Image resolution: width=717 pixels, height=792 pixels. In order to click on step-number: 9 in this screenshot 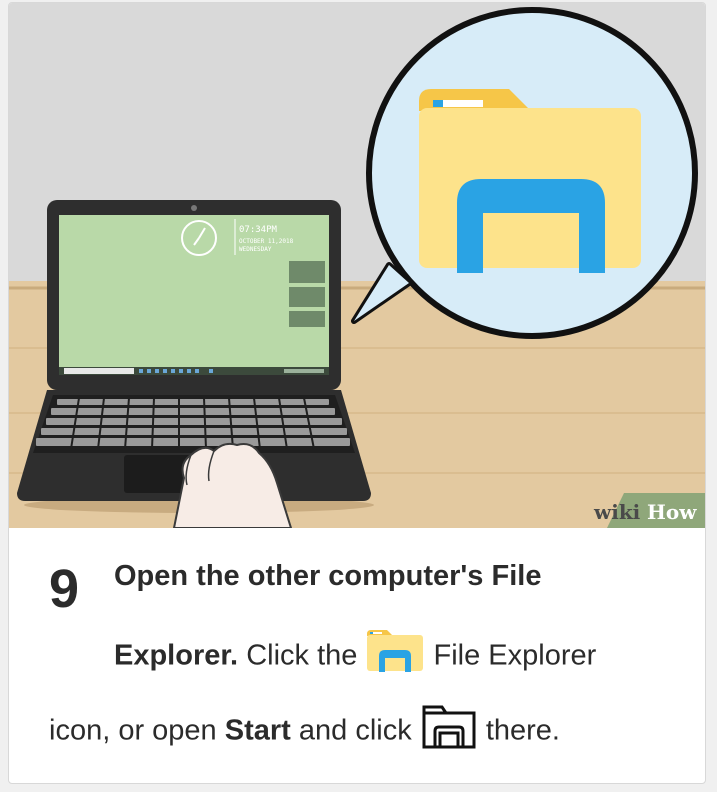, I will do `click(64, 589)`.